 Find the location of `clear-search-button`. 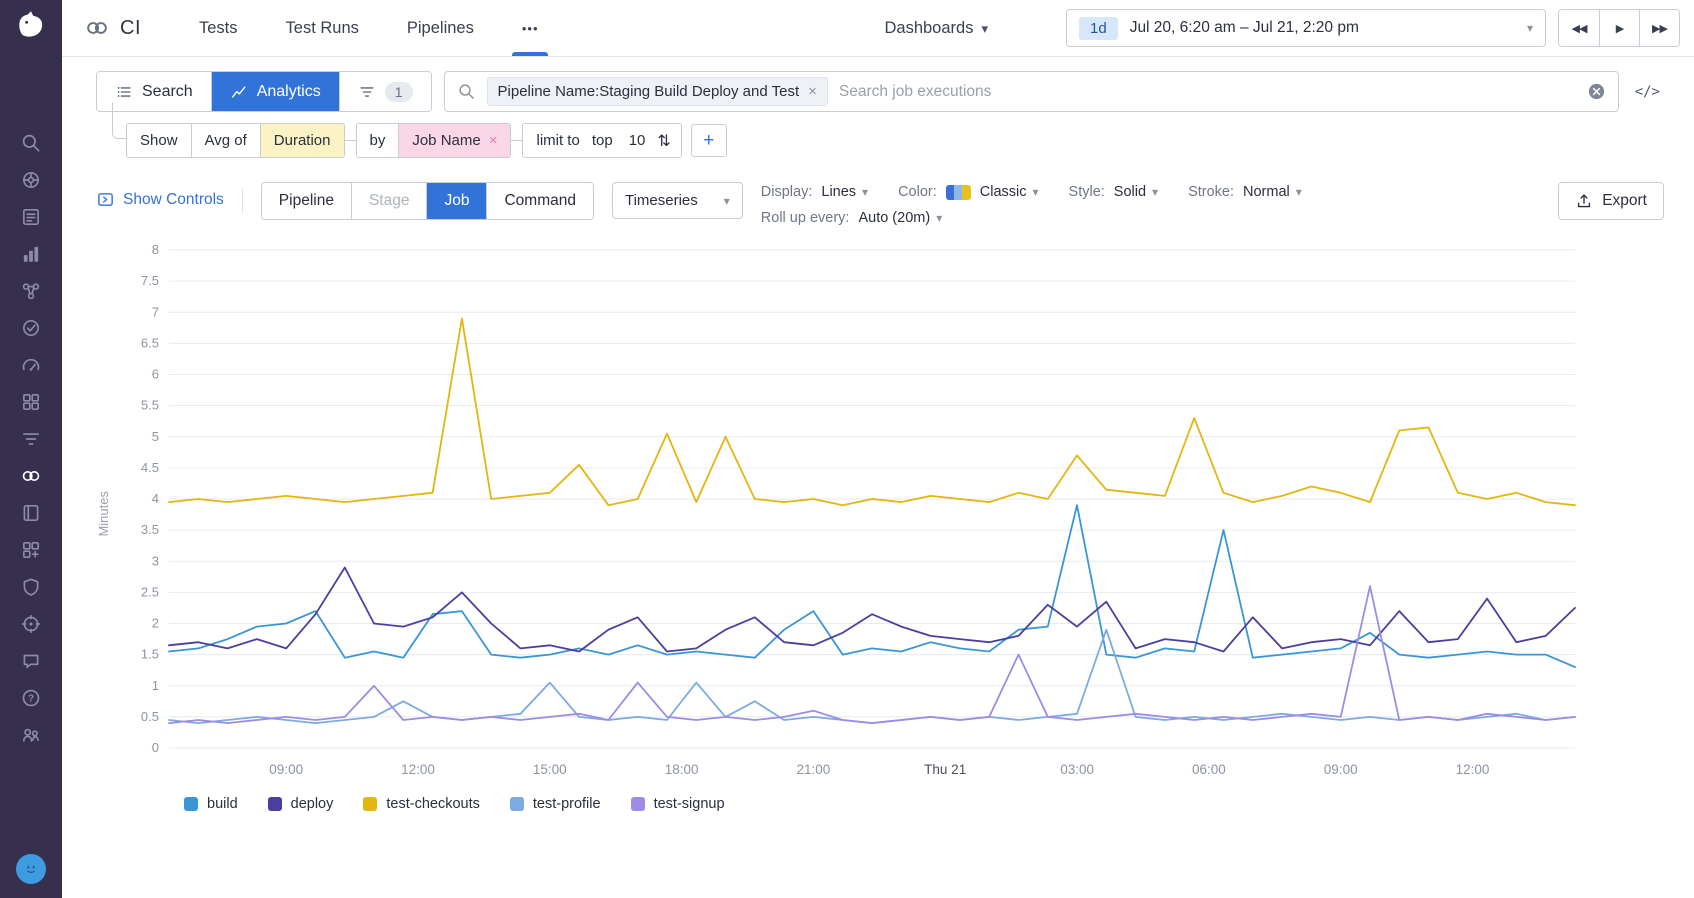

clear-search-button is located at coordinates (1596, 91).